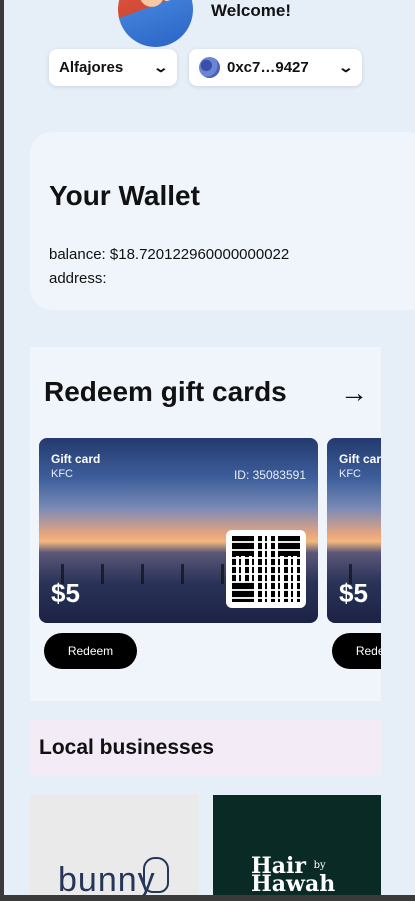 The image size is (415, 901). Describe the element at coordinates (178, 530) in the screenshot. I see `gift-card: Gift card KFC ID: 35083591 $5` at that location.